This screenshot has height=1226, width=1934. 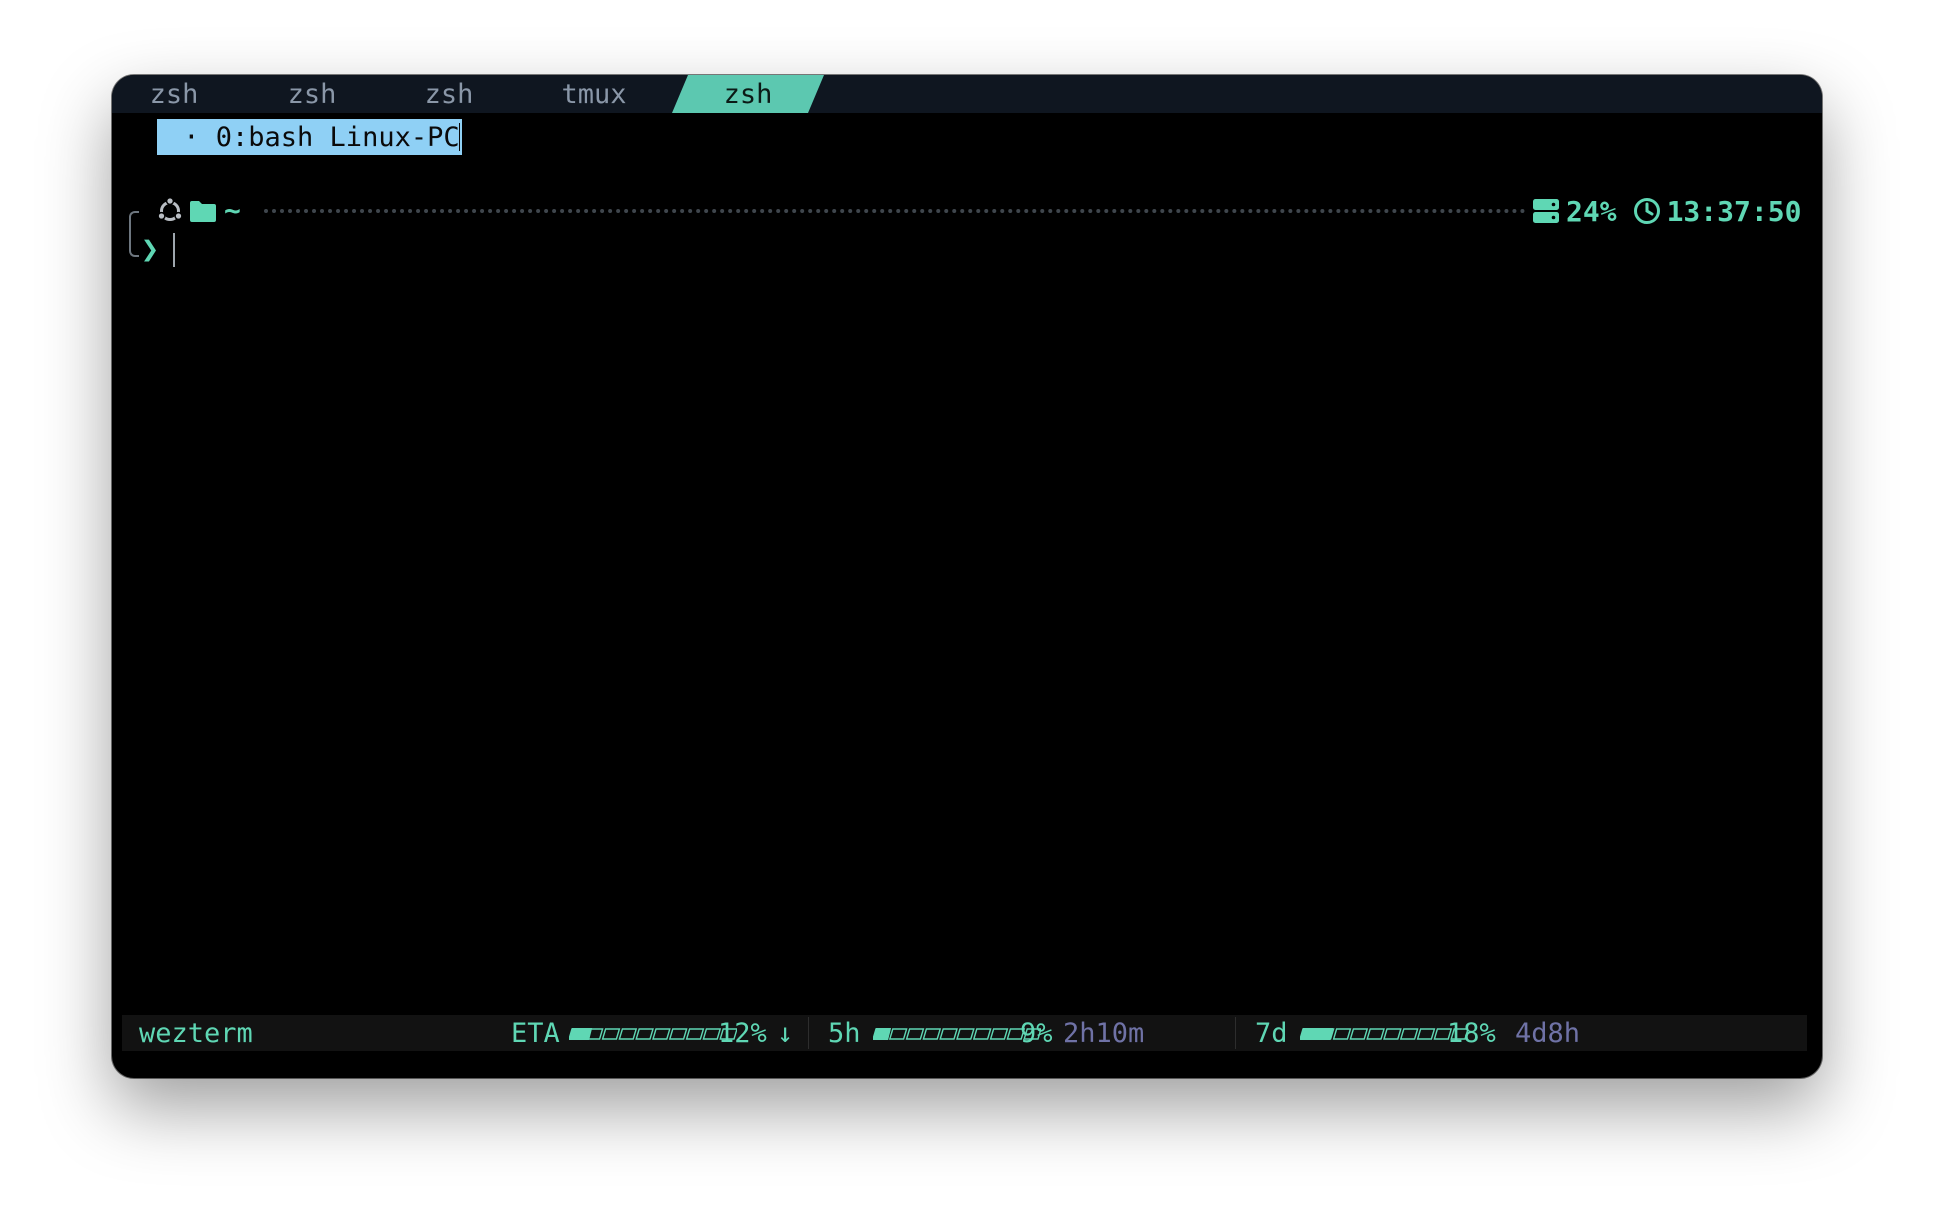 I want to click on disk-usage-value: 24%, so click(x=1591, y=211).